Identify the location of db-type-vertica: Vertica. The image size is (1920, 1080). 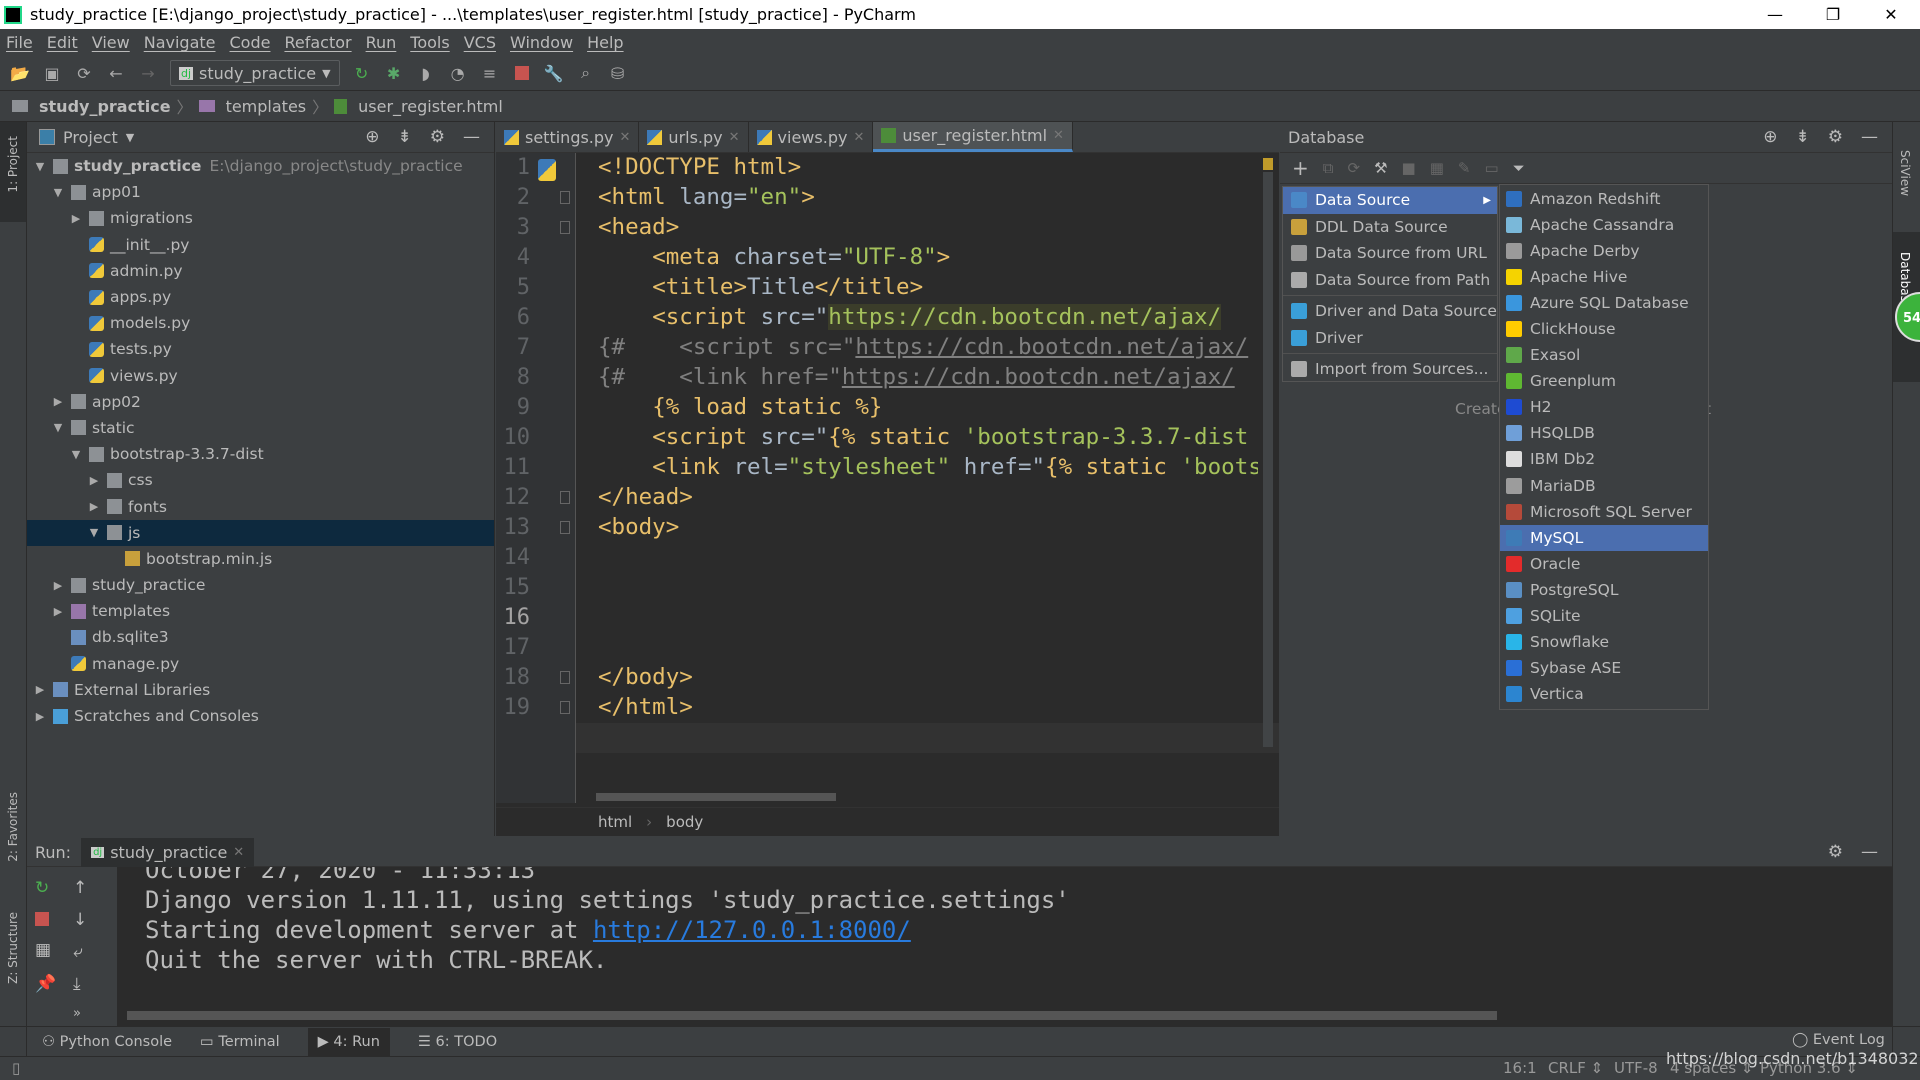
(1604, 694).